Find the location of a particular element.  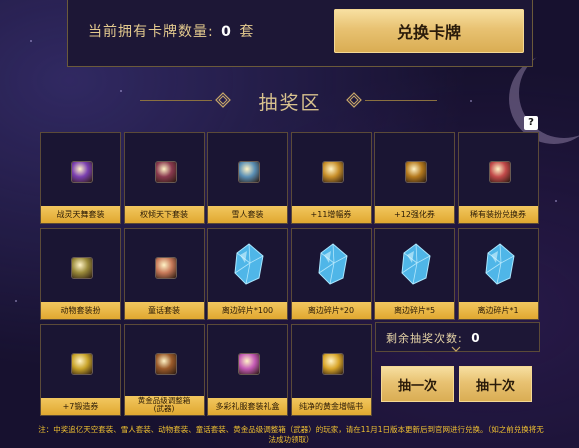

amplify-ticket-icon is located at coordinates (332, 172).